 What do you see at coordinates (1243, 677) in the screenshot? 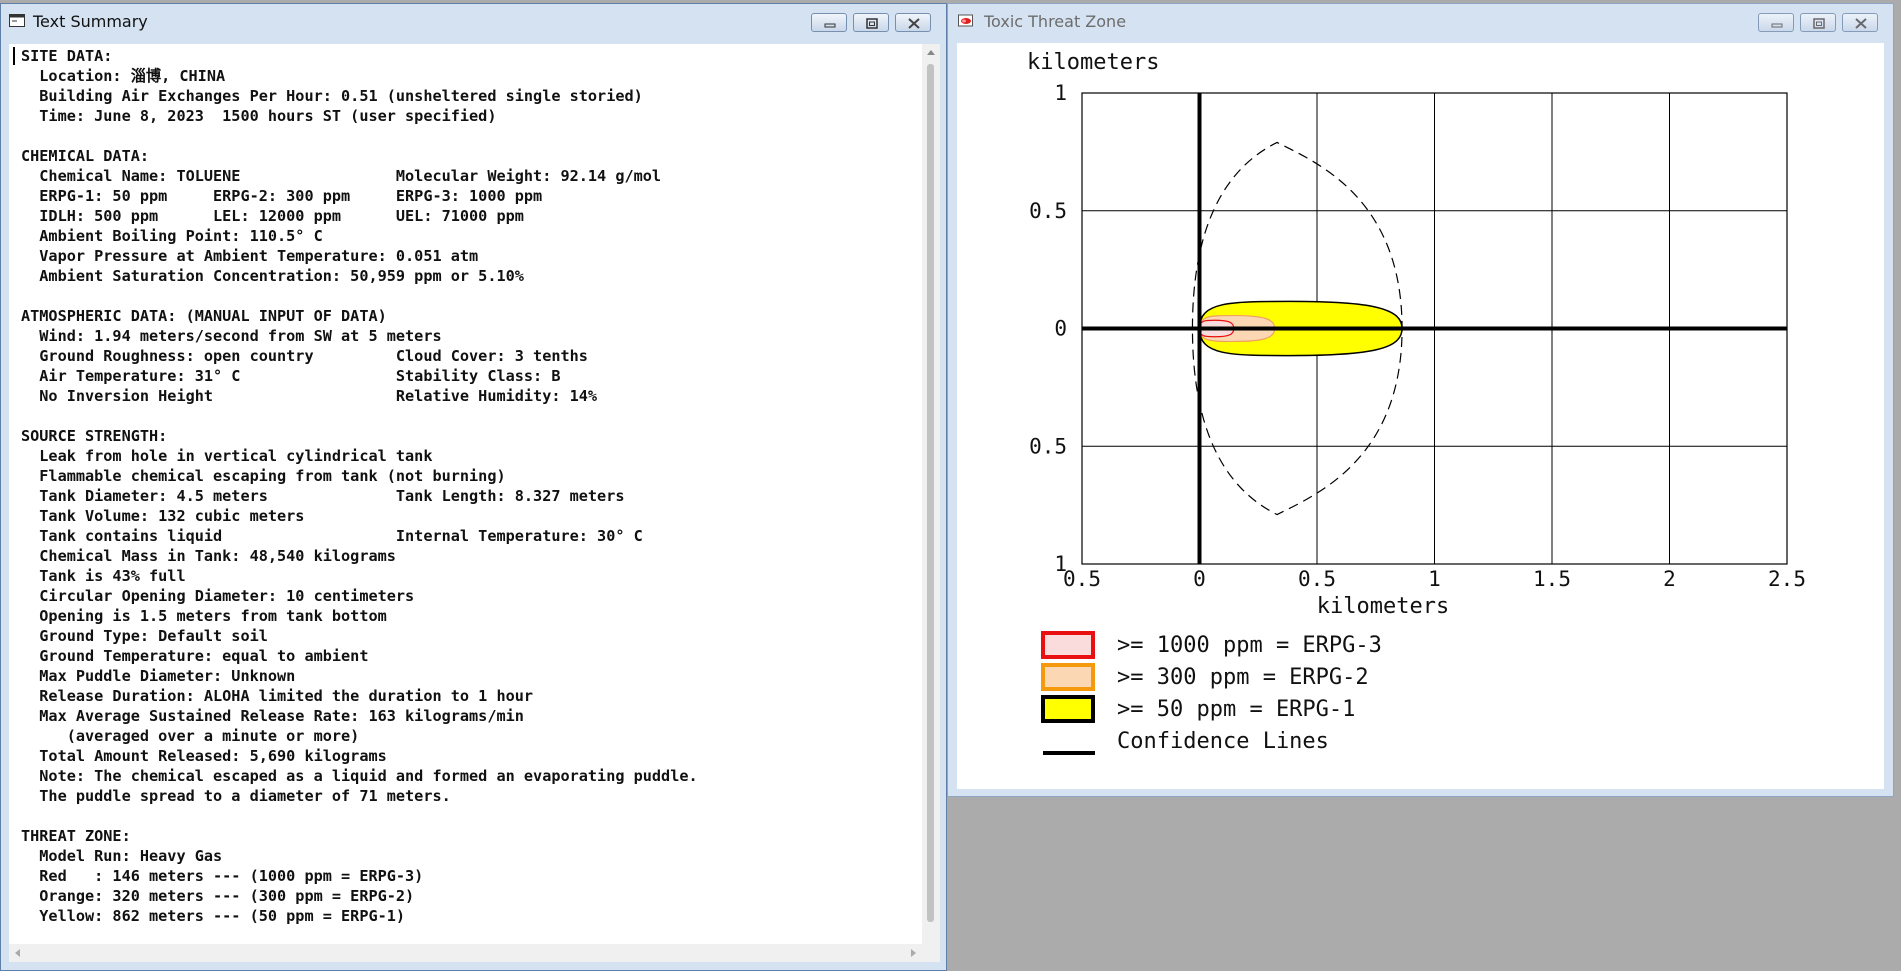
I see `legend-label: >= 300 ppm = ERPG-2` at bounding box center [1243, 677].